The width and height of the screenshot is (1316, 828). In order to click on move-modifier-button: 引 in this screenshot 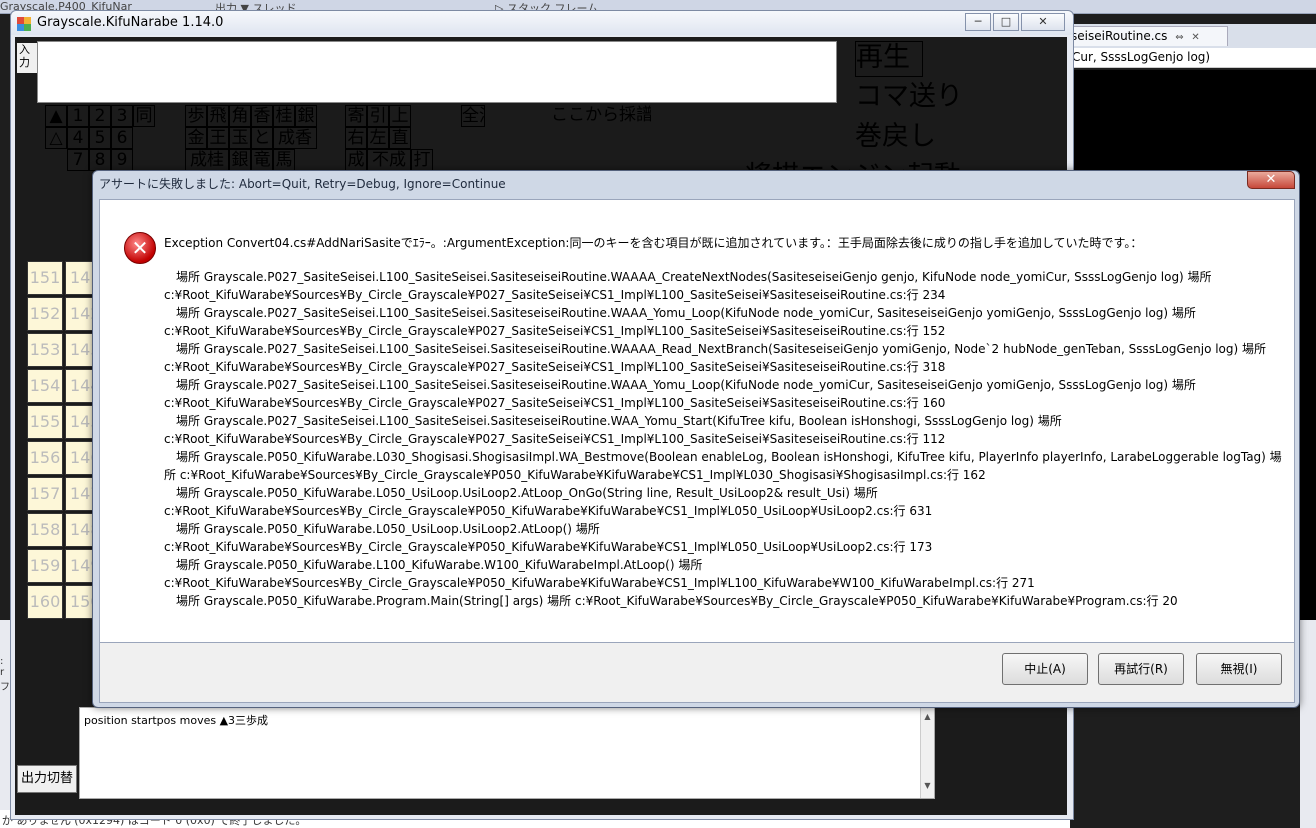, I will do `click(378, 116)`.